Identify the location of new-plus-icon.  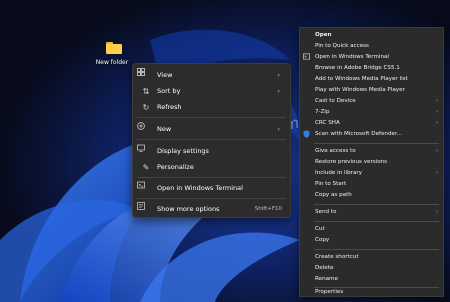
(144, 128).